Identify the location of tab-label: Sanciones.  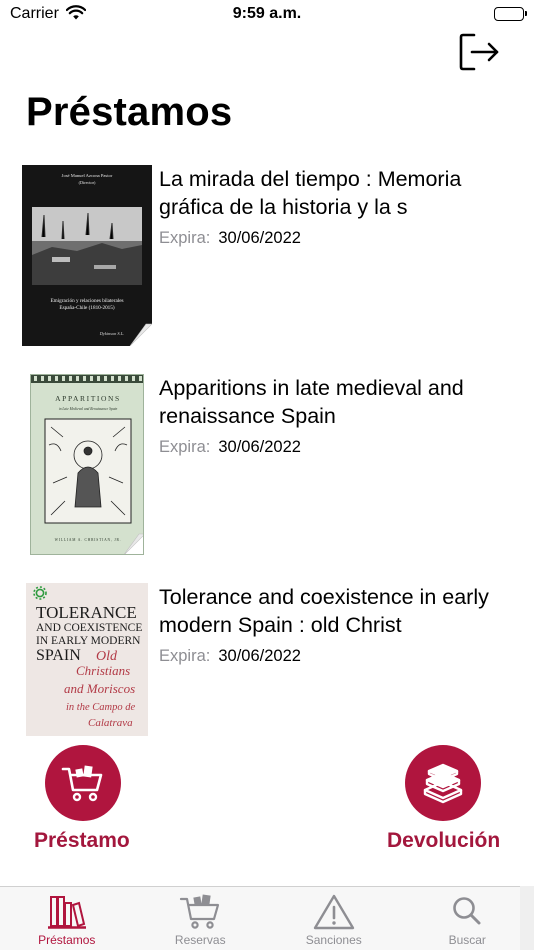
(333, 940).